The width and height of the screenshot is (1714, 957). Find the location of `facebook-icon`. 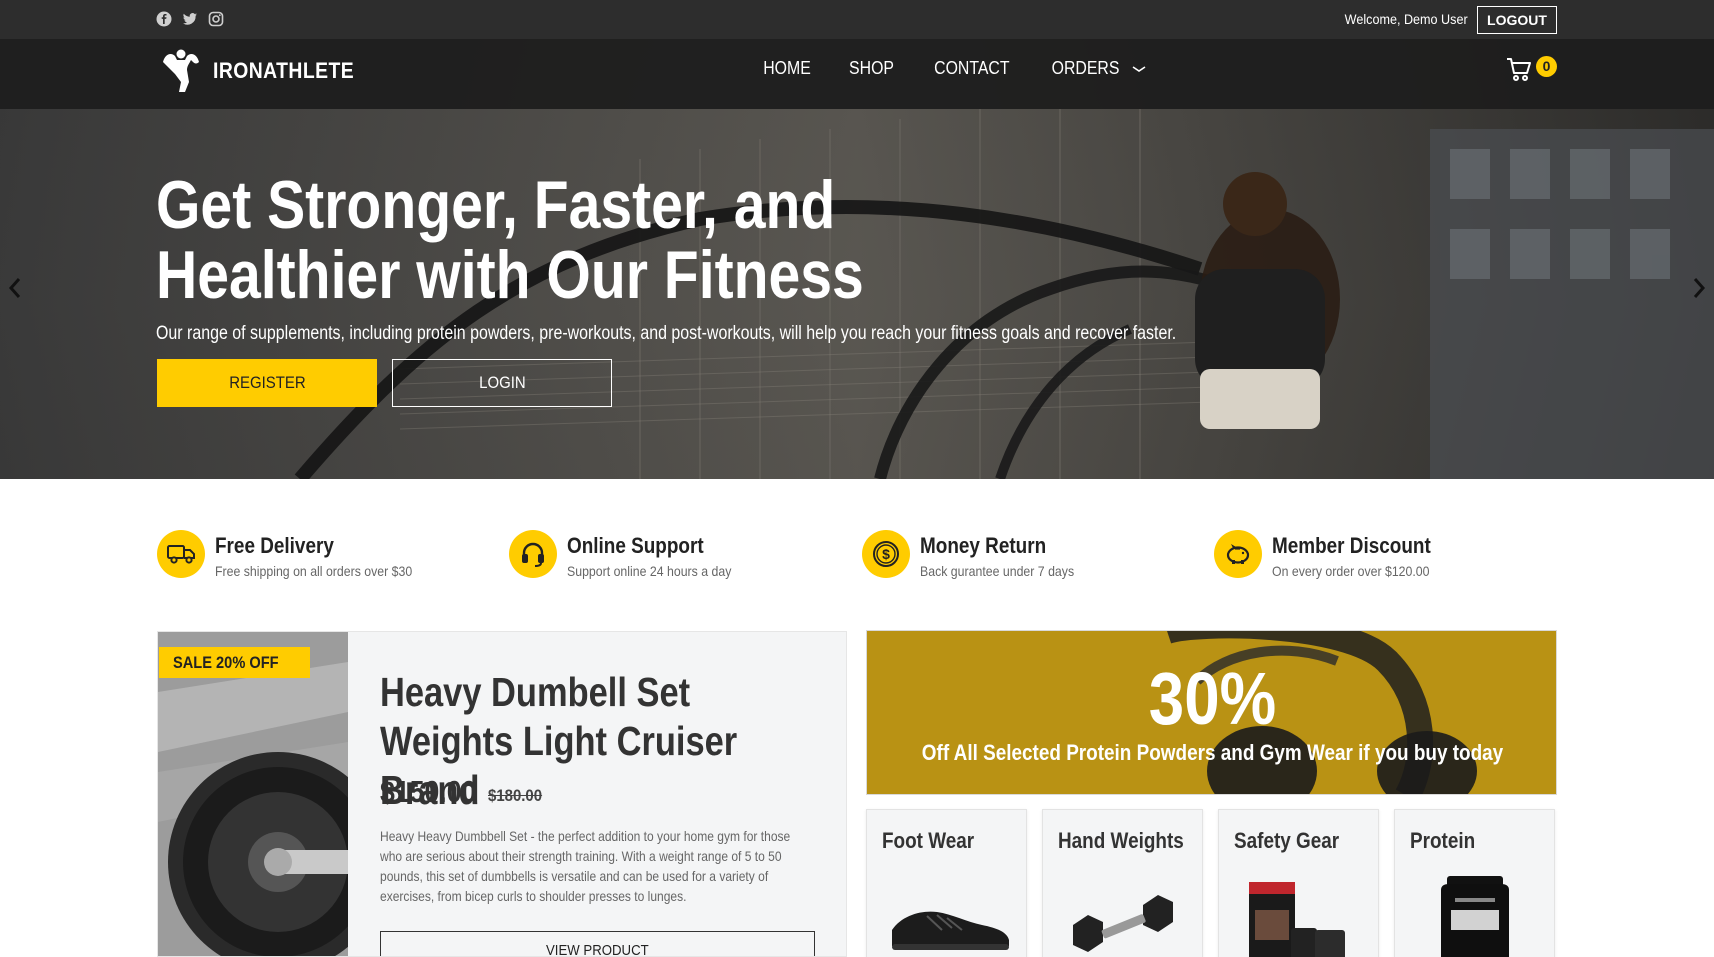

facebook-icon is located at coordinates (164, 19).